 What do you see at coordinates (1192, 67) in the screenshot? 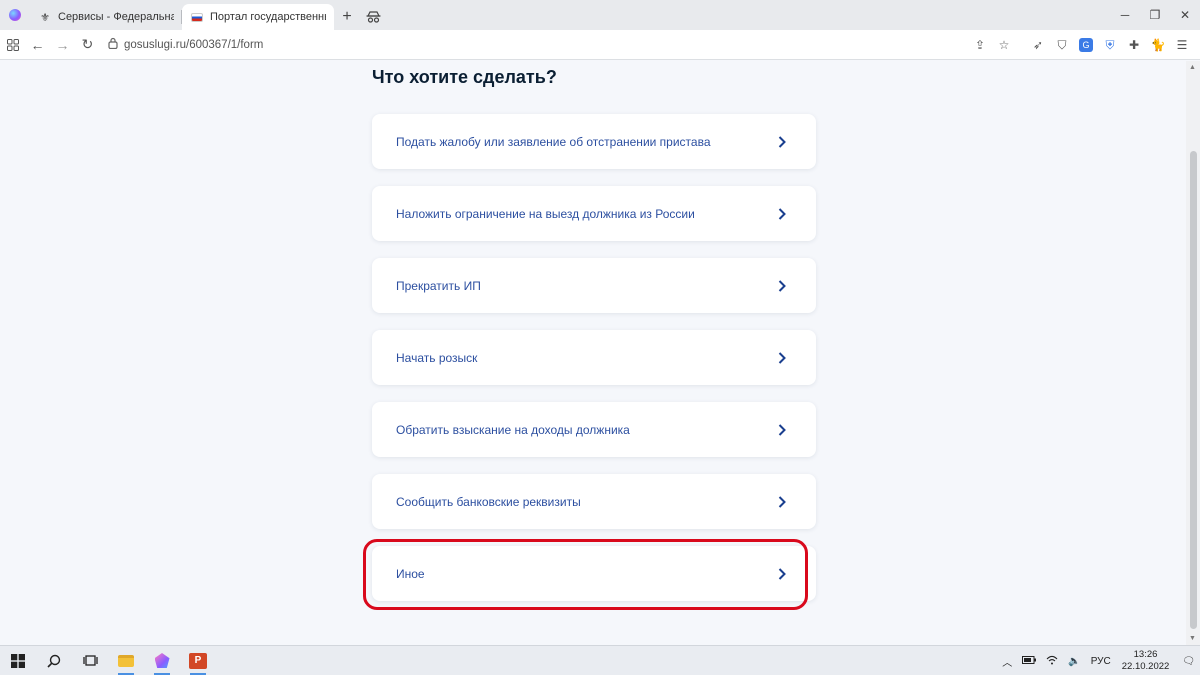
I see `scroll-up-icon: ▲` at bounding box center [1192, 67].